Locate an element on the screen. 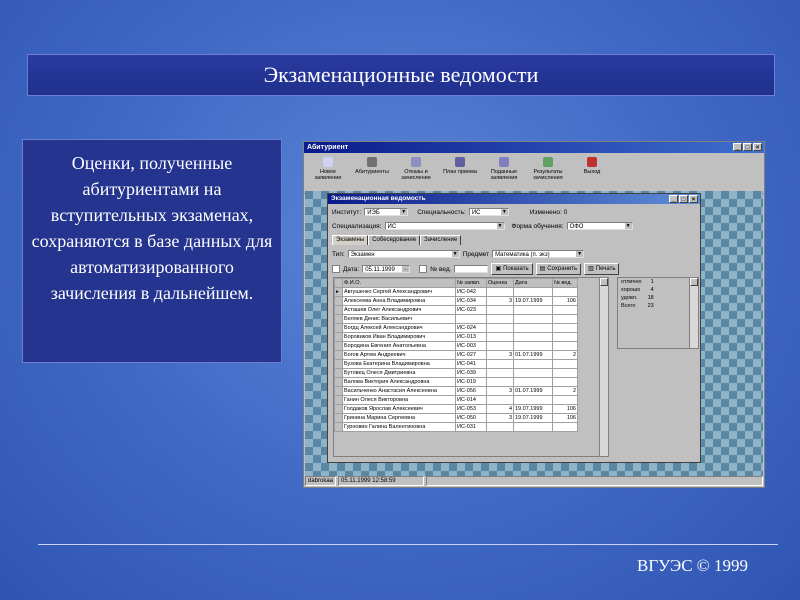 This screenshot has height=600, width=800. scroll-up-icon is located at coordinates (694, 282).